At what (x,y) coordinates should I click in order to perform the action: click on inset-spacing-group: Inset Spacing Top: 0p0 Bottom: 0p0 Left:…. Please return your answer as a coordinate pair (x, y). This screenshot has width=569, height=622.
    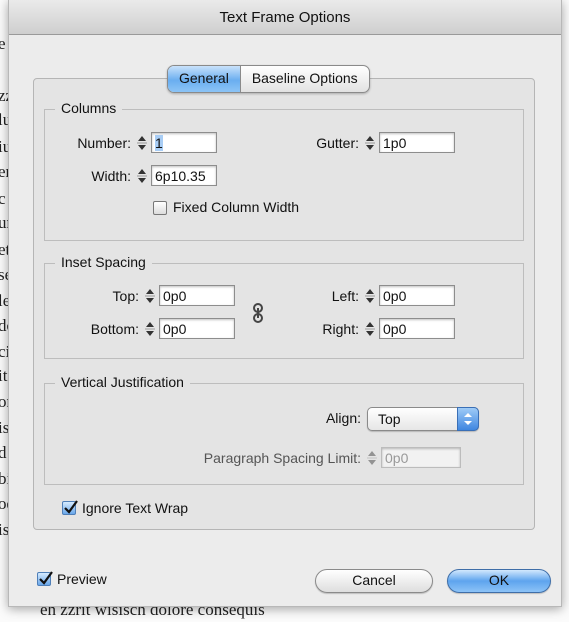
    Looking at the image, I should click on (284, 306).